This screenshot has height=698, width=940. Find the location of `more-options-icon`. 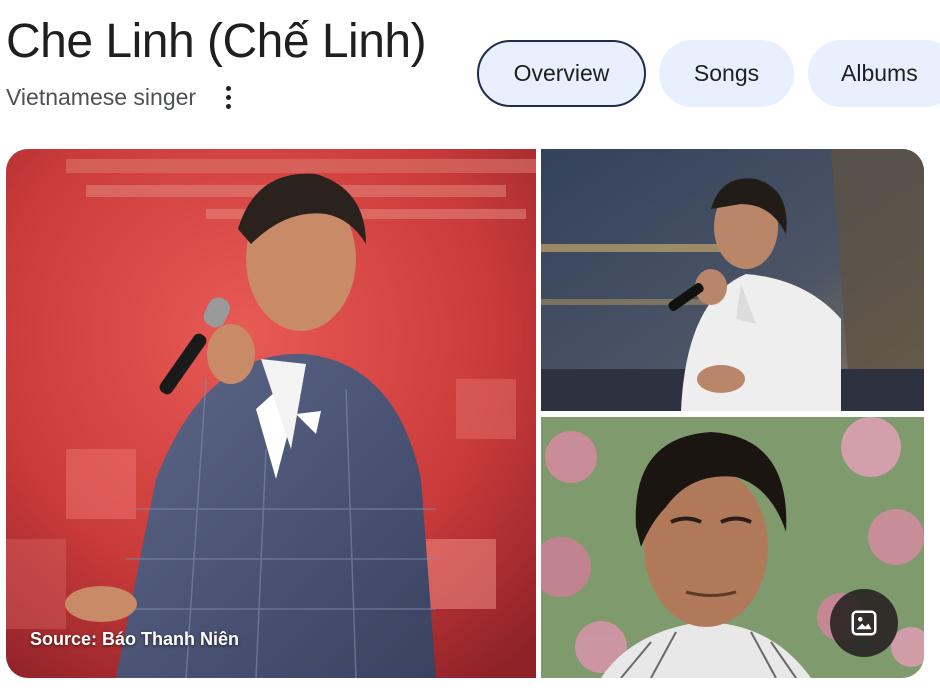

more-options-icon is located at coordinates (228, 97).